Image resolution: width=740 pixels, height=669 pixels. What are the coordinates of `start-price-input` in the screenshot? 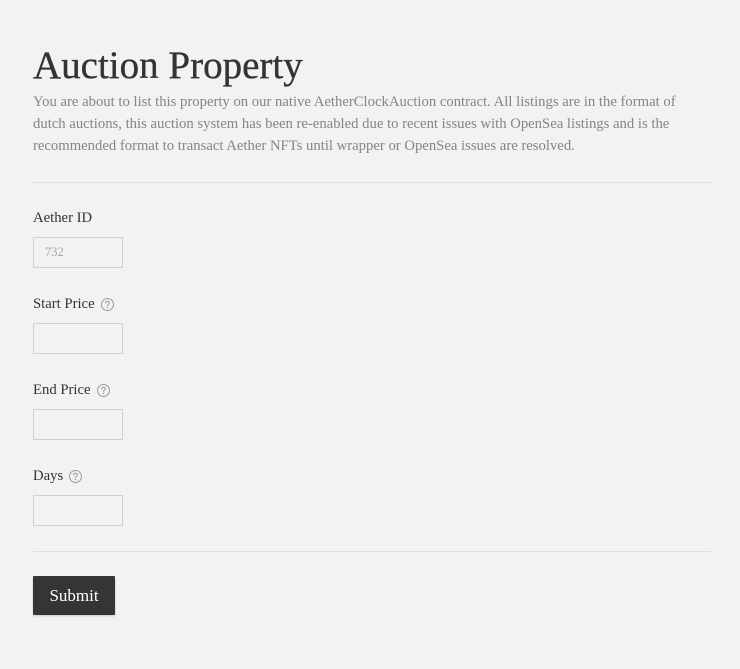 It's located at (78, 338).